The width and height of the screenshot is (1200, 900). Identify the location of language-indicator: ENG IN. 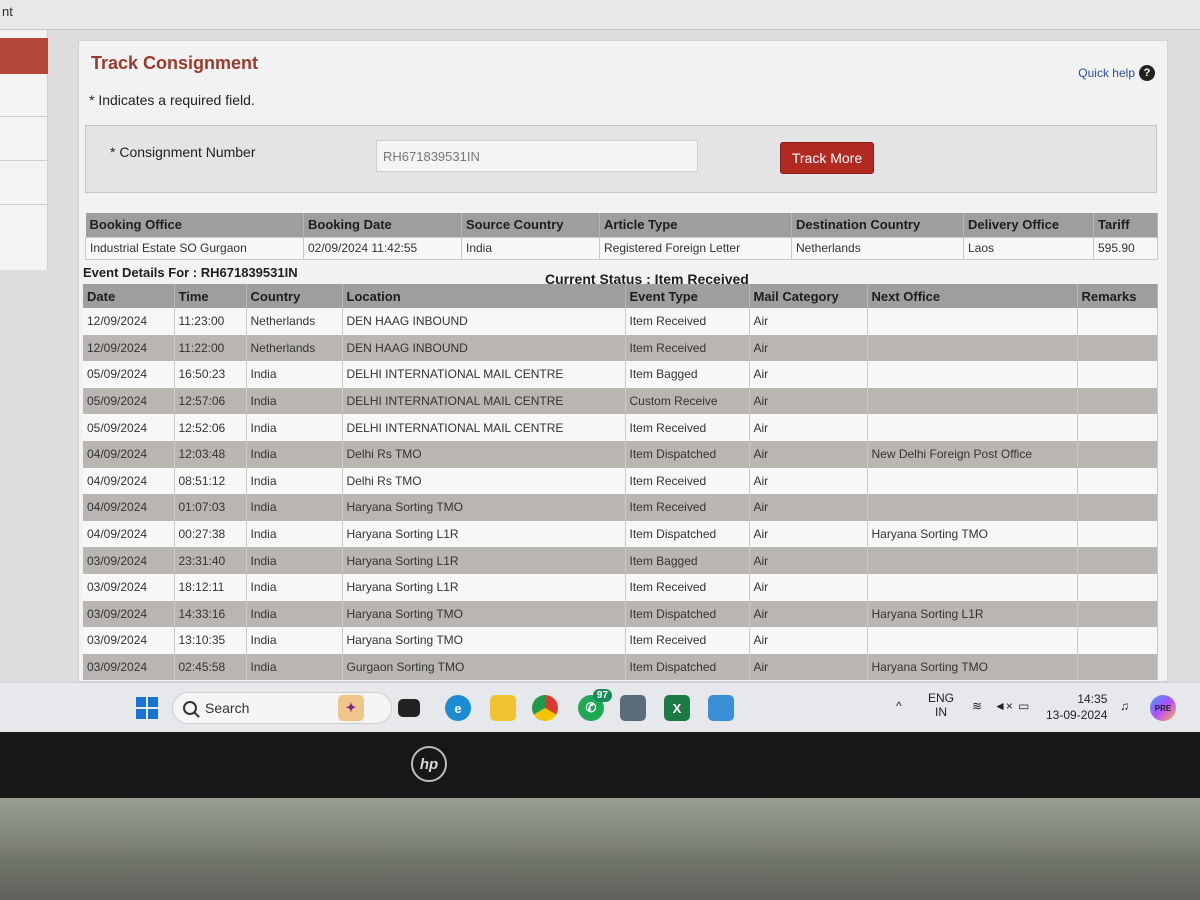
(941, 705).